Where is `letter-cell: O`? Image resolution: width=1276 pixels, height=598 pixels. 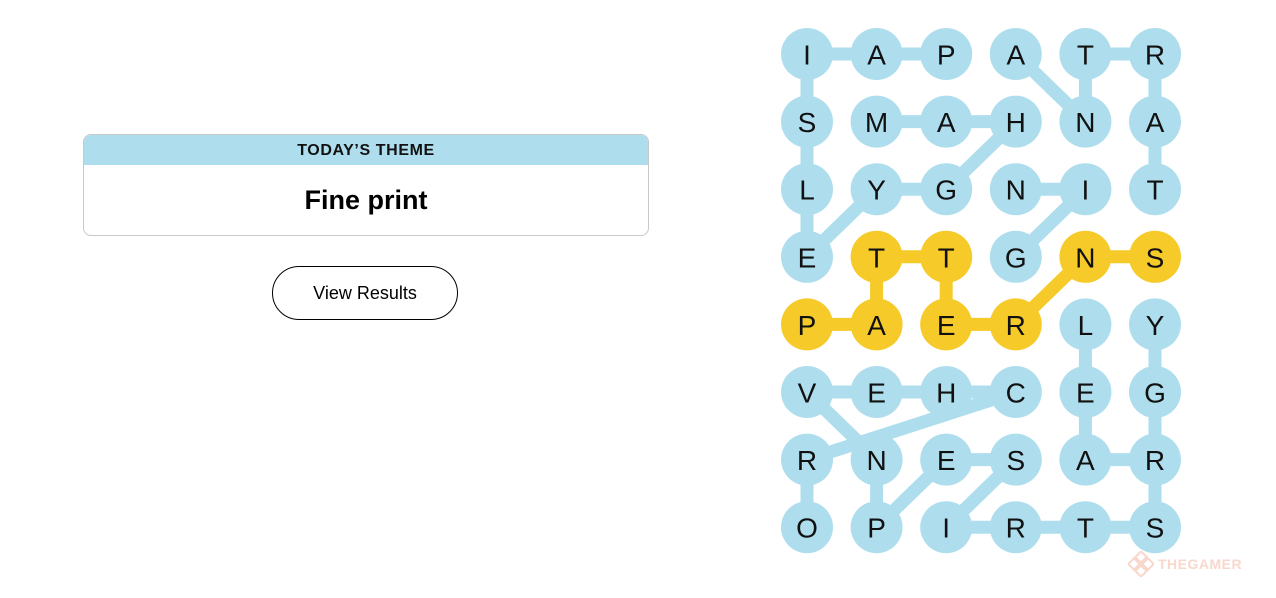 letter-cell: O is located at coordinates (807, 527).